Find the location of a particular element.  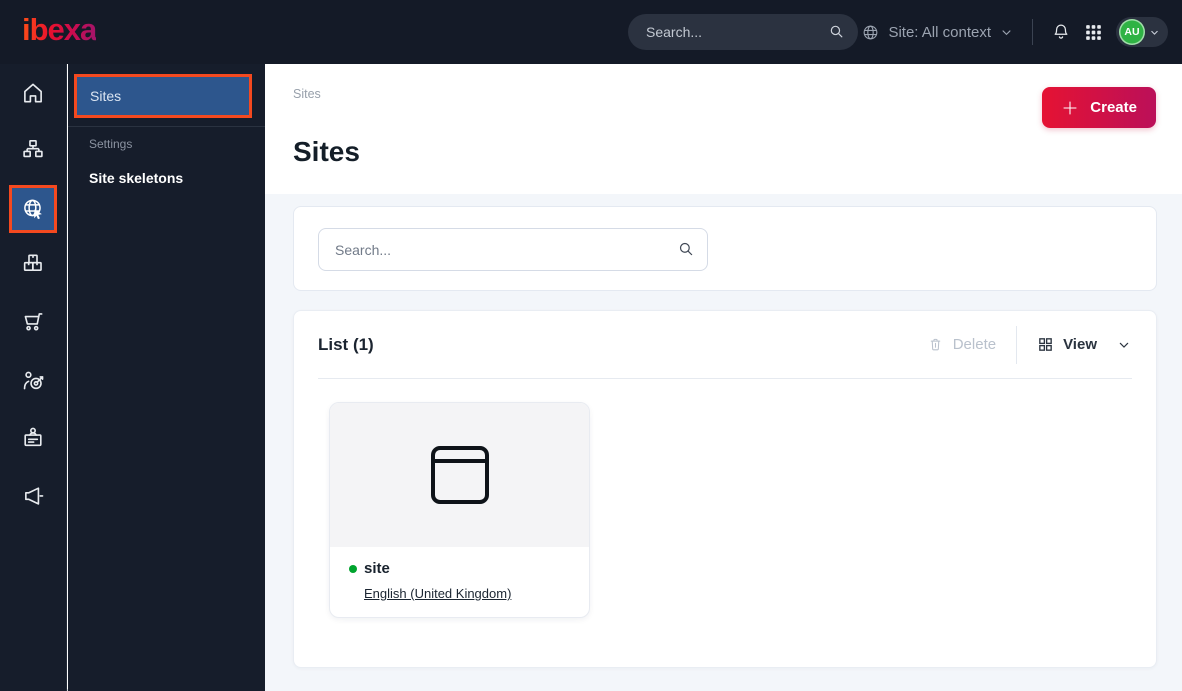

icon-rail is located at coordinates (33, 377).